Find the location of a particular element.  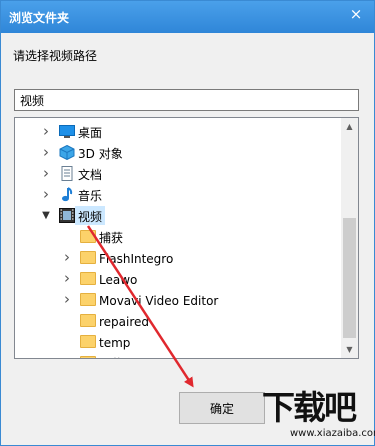

tree-item: ▼ 视频 is located at coordinates (178, 215).